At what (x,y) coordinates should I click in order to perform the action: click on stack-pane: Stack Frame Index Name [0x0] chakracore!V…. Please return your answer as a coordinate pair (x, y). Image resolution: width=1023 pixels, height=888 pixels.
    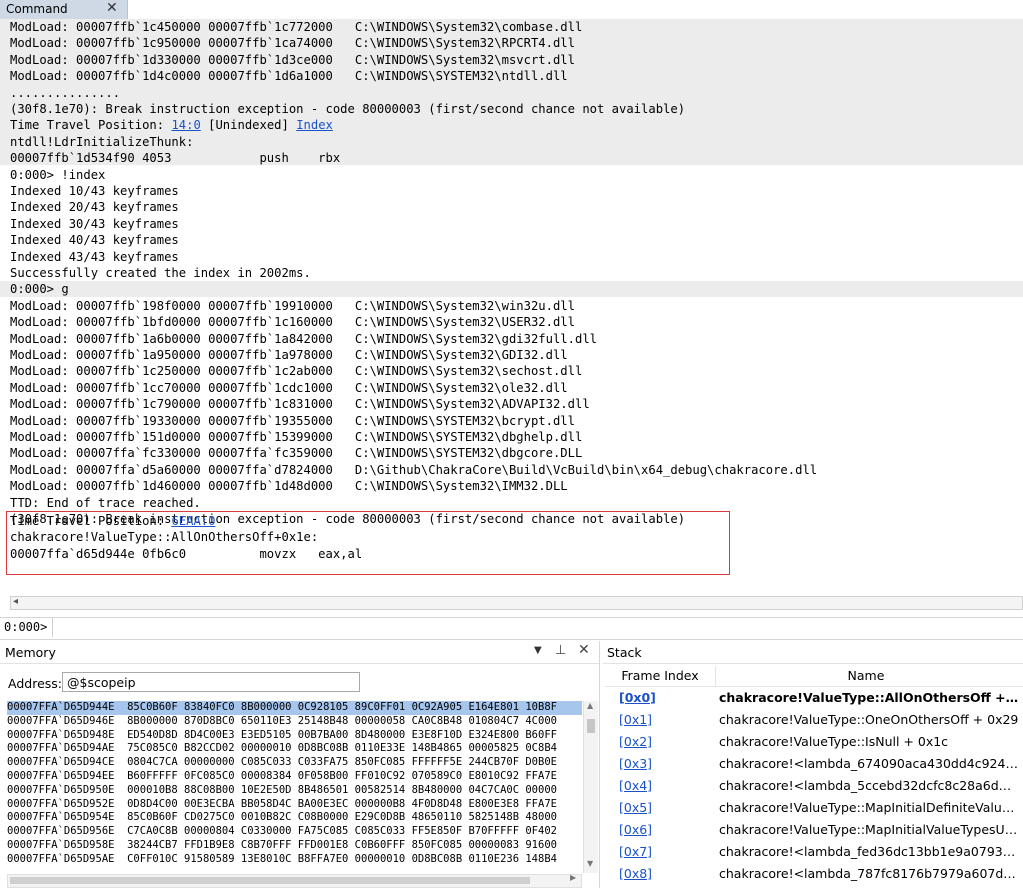
    Looking at the image, I should click on (813, 764).